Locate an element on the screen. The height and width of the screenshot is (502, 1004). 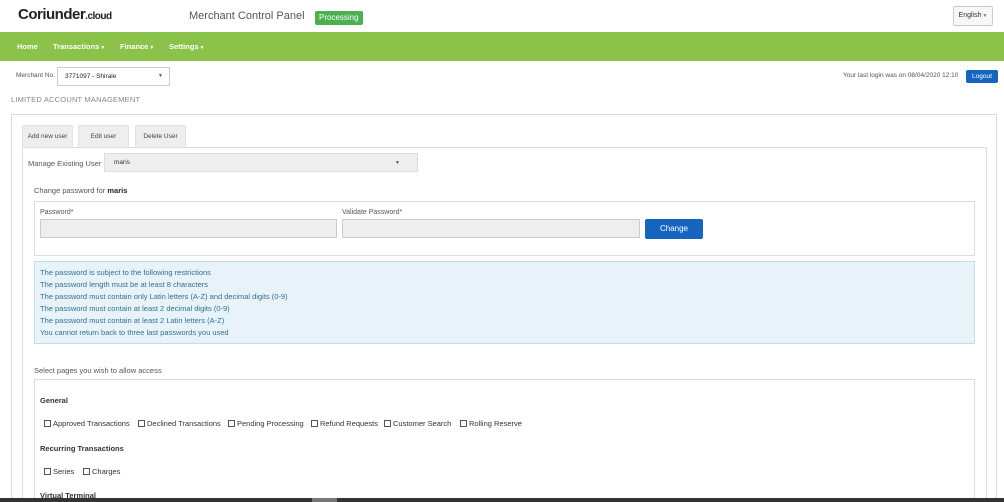
change-password-prefix: Change password for is located at coordinates (70, 190).